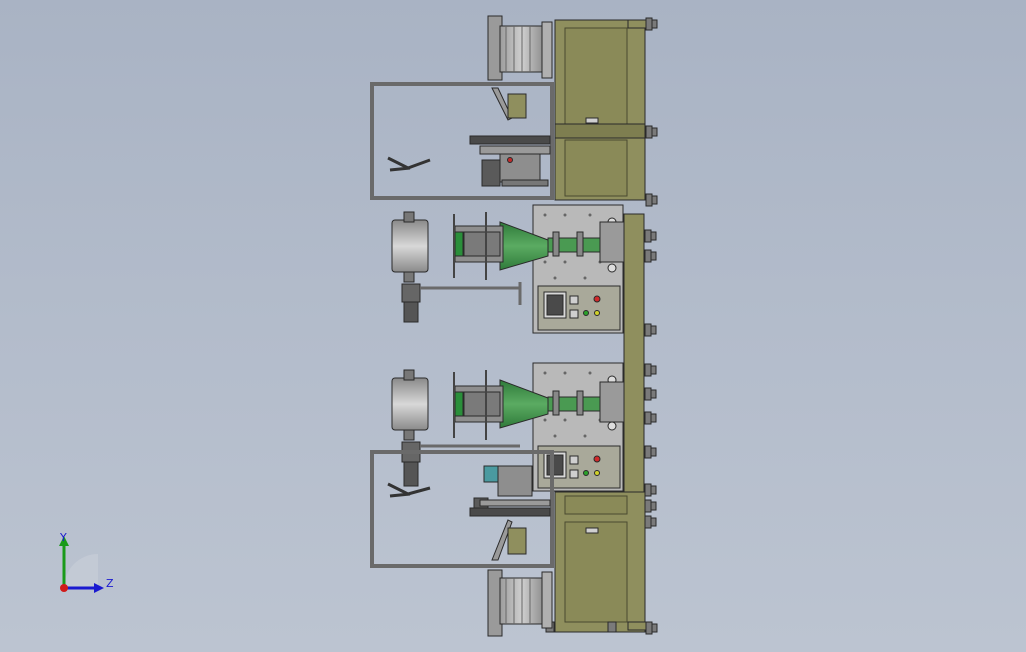 The height and width of the screenshot is (652, 1026). What do you see at coordinates (63, 537) in the screenshot?
I see `y-axis-label: Y` at bounding box center [63, 537].